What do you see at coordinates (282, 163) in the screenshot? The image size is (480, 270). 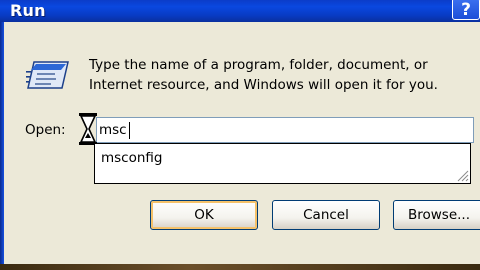 I see `autocomplete-list: msconfig` at bounding box center [282, 163].